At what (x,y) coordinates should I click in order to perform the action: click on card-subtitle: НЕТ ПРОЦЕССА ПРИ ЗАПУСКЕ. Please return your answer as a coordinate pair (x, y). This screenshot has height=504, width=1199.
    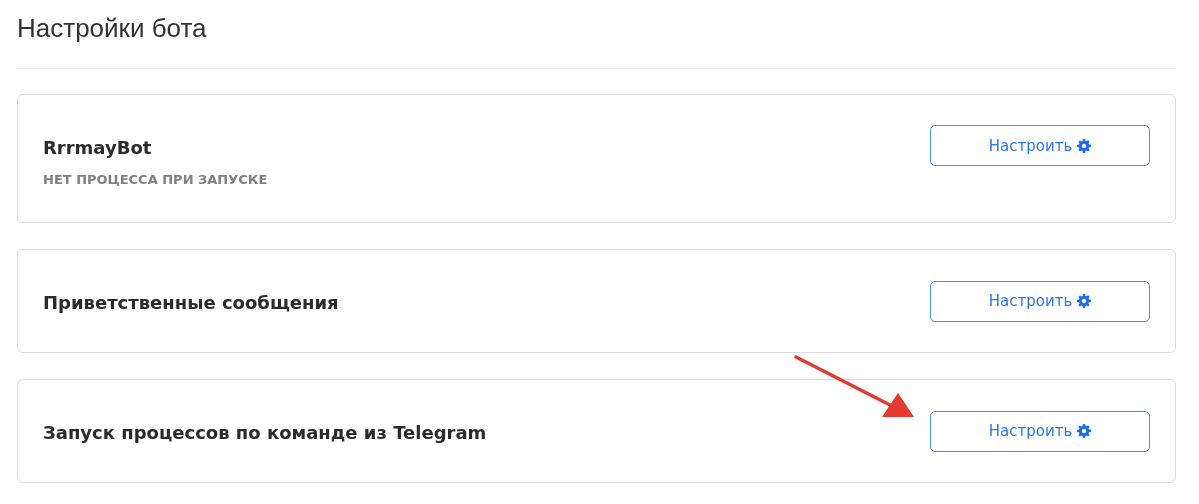
    Looking at the image, I should click on (155, 179).